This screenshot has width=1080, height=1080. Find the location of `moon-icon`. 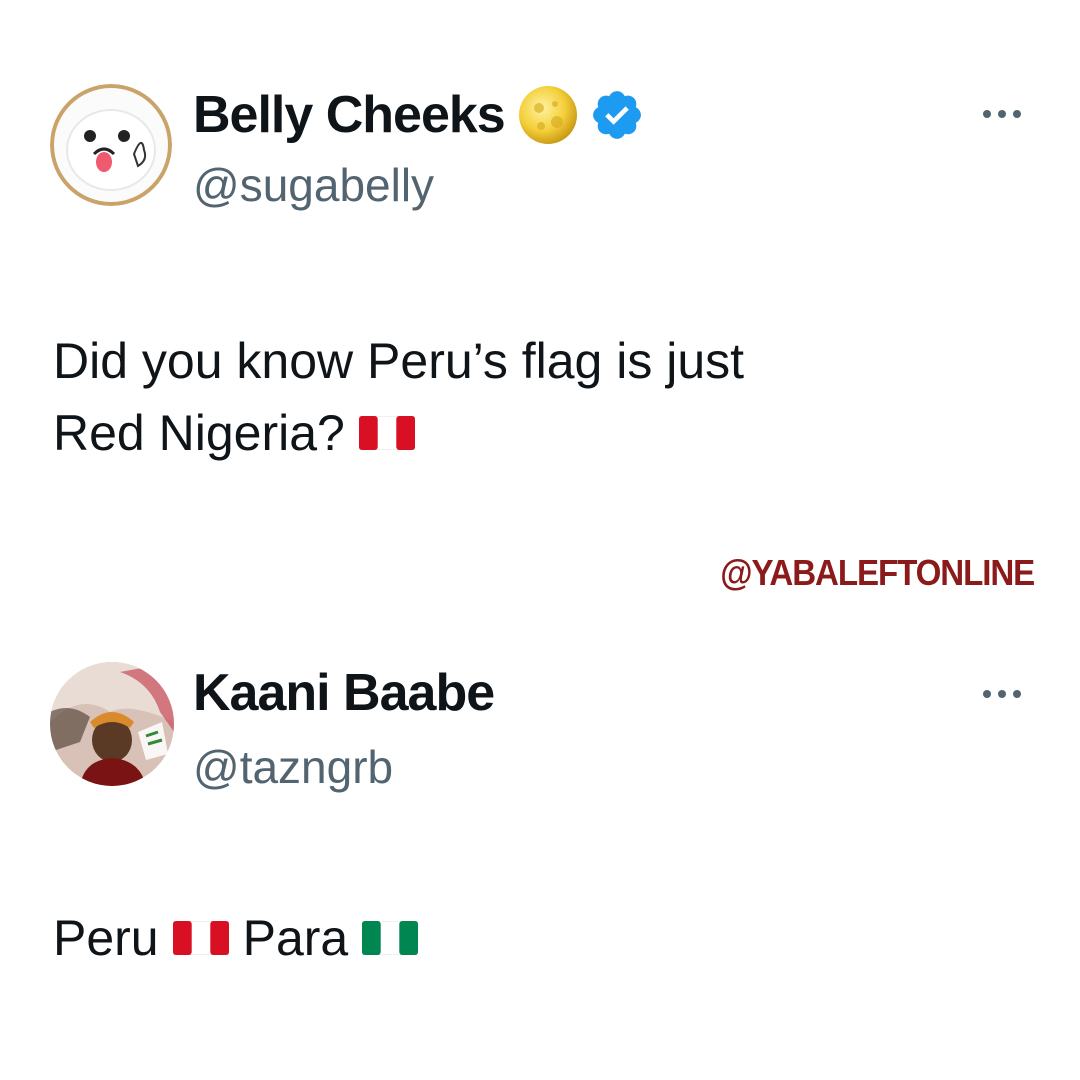

moon-icon is located at coordinates (547, 115).